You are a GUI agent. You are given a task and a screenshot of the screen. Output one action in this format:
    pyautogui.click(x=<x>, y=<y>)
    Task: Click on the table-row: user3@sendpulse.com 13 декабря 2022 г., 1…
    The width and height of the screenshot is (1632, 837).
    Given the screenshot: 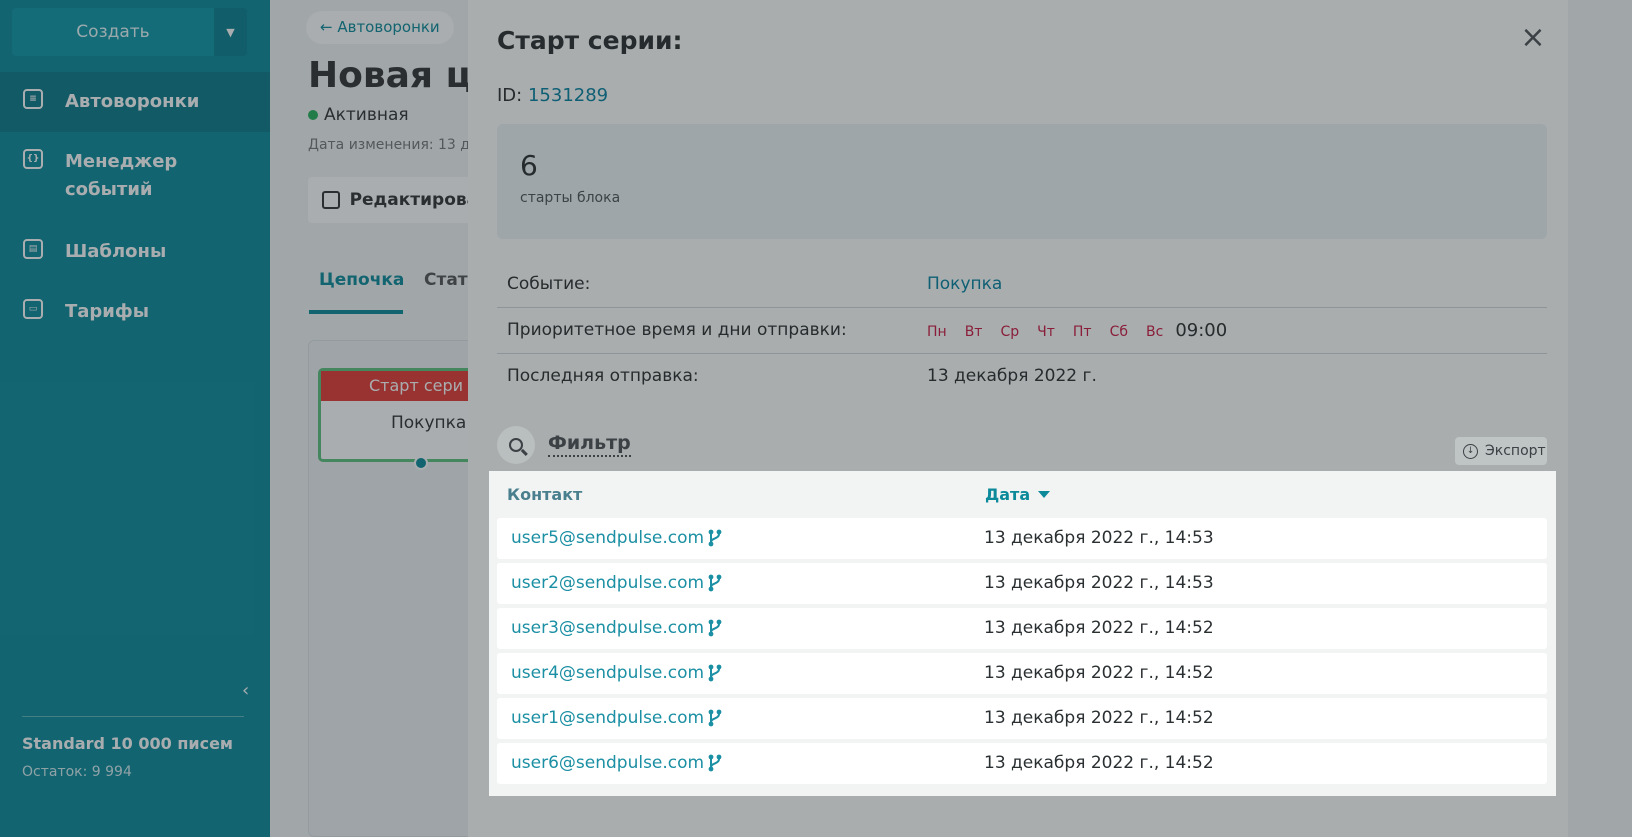 What is the action you would take?
    pyautogui.click(x=1022, y=628)
    